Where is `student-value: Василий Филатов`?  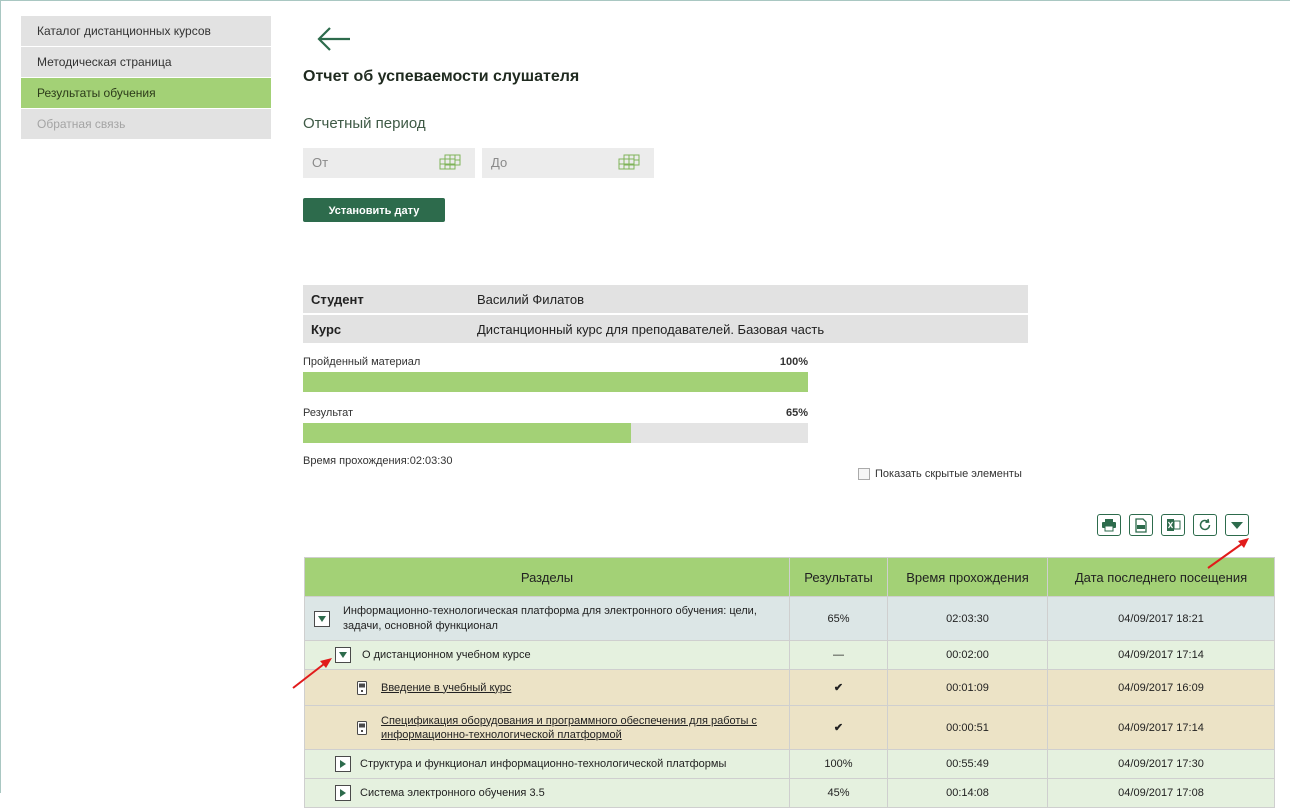
student-value: Василий Филатов is located at coordinates (748, 299).